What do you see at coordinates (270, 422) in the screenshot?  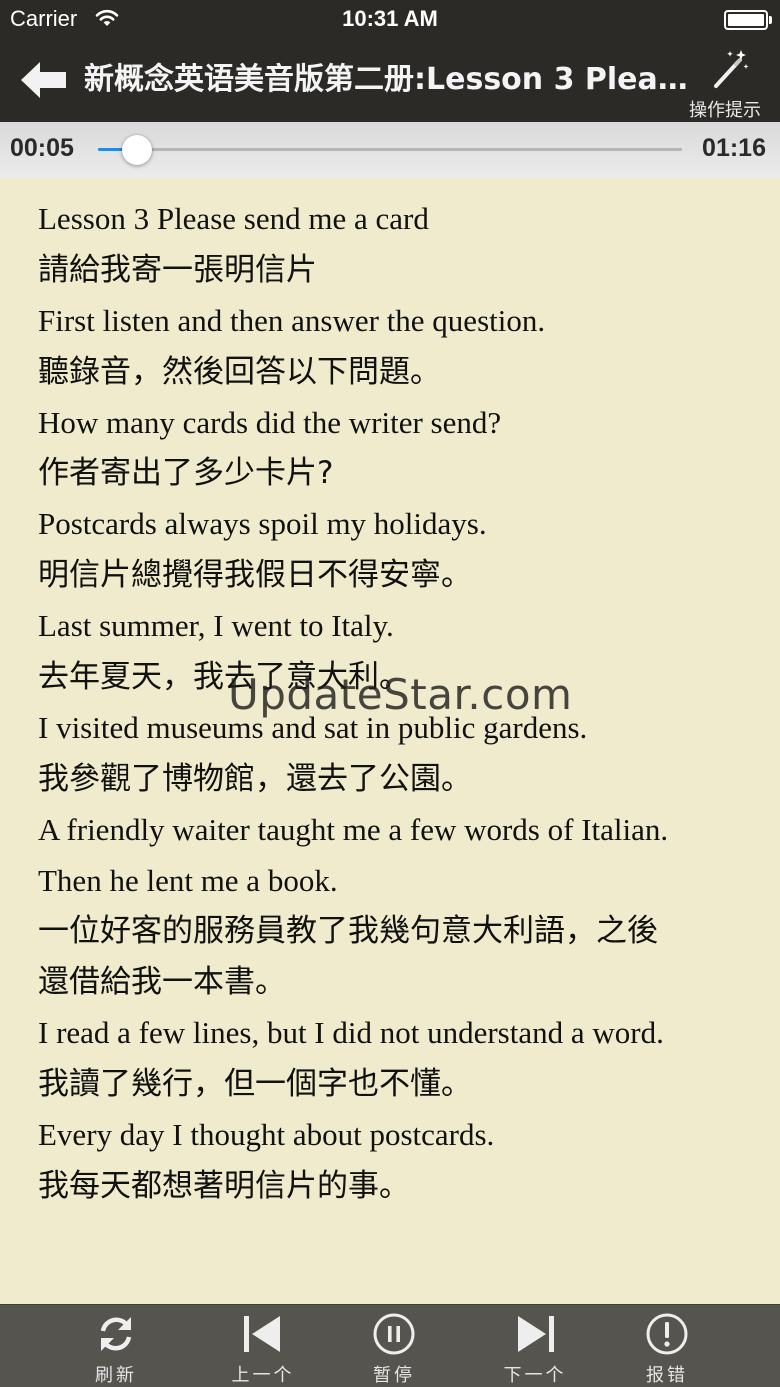 I see `english-line: How many cards did the writer send?` at bounding box center [270, 422].